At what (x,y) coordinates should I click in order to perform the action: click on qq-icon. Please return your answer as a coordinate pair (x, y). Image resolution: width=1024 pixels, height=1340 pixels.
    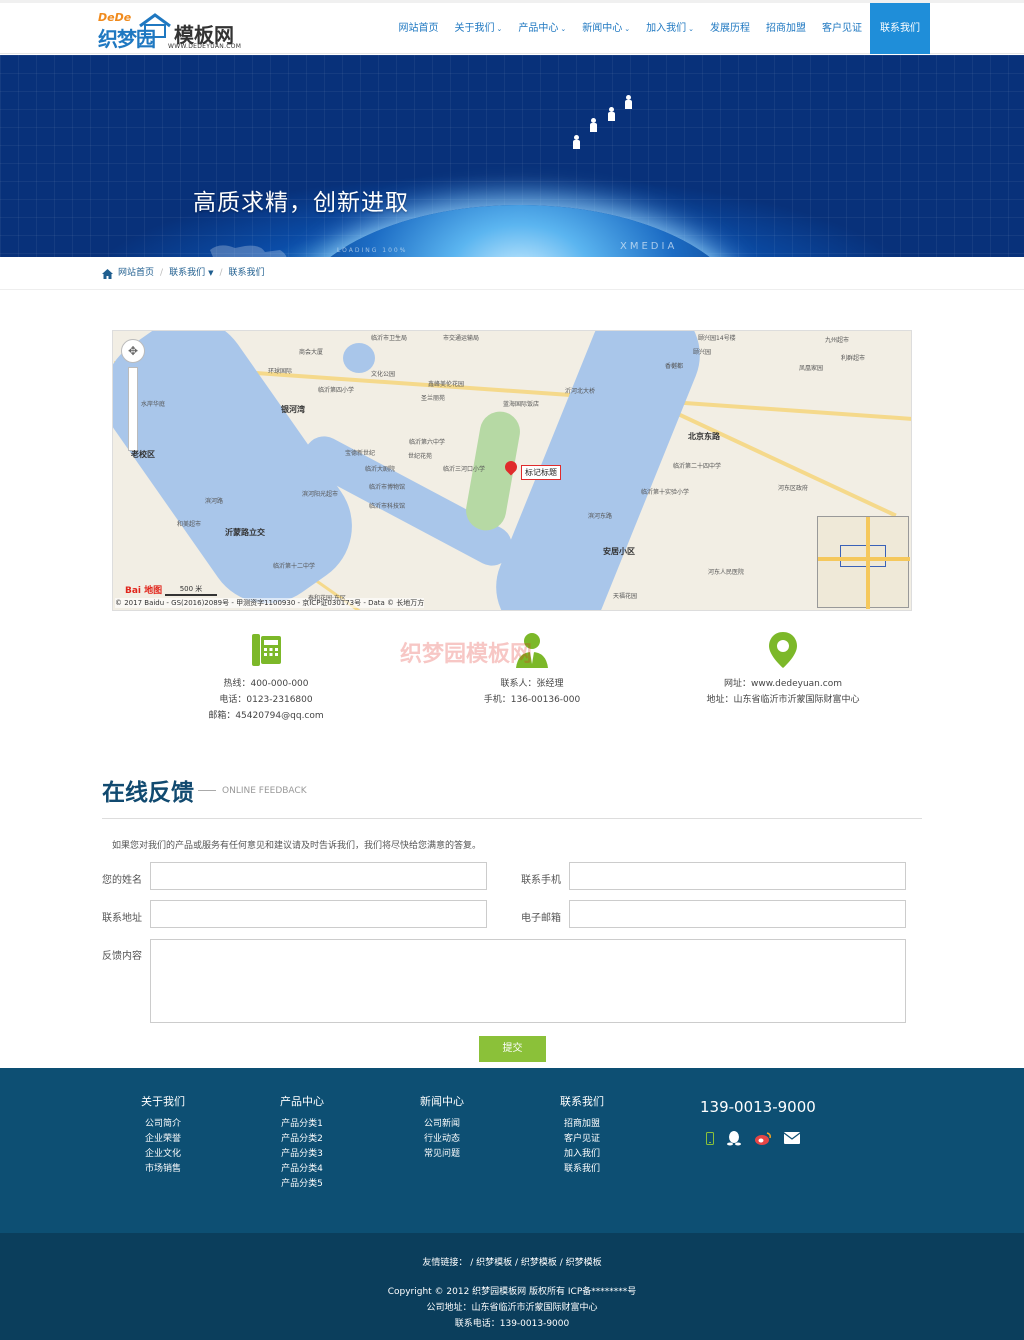
    Looking at the image, I should click on (734, 1138).